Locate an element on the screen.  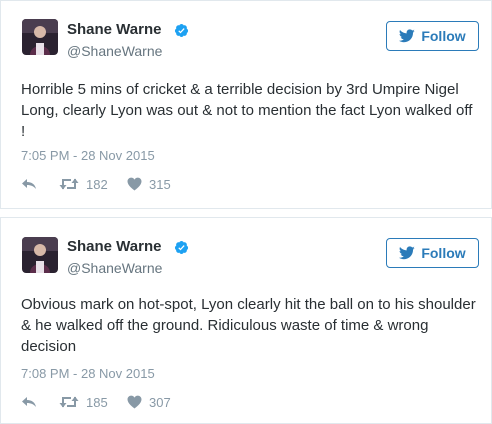
tweet-actions: 182 315 is located at coordinates (171, 184).